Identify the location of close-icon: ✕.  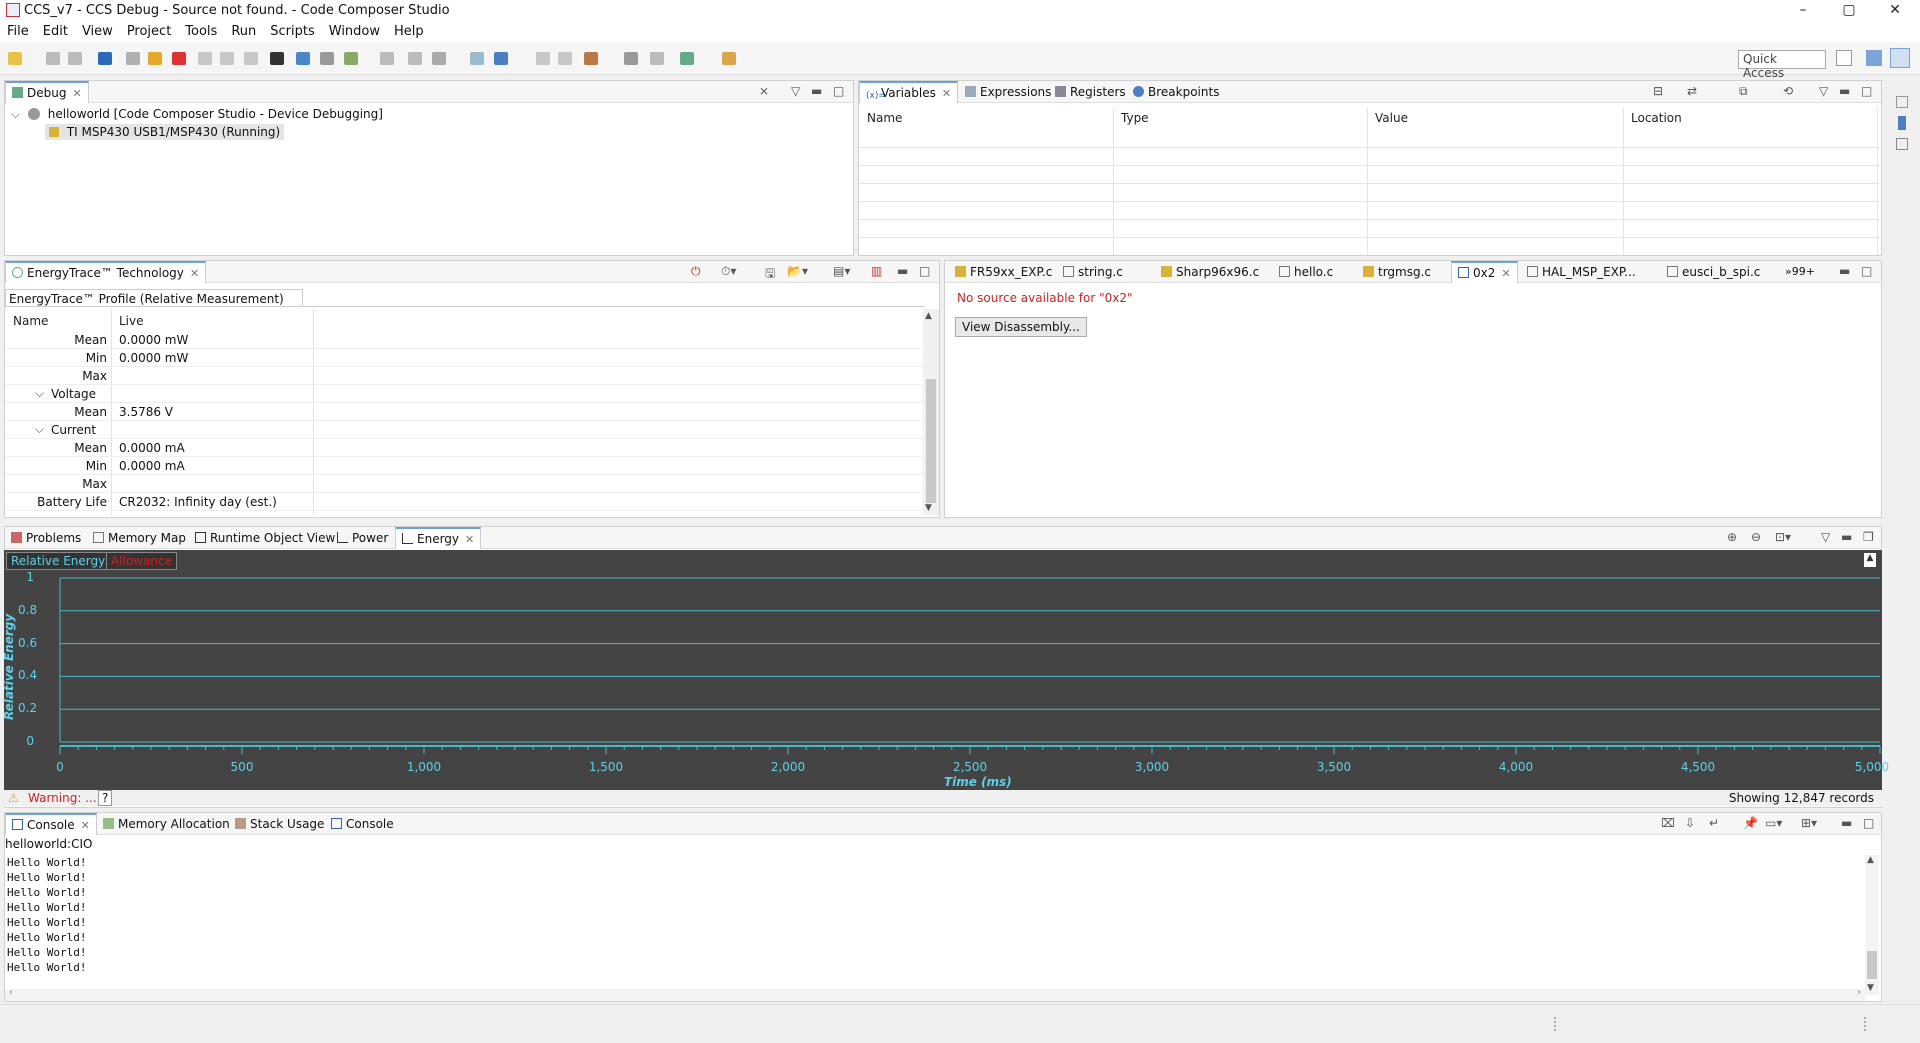
(85, 825).